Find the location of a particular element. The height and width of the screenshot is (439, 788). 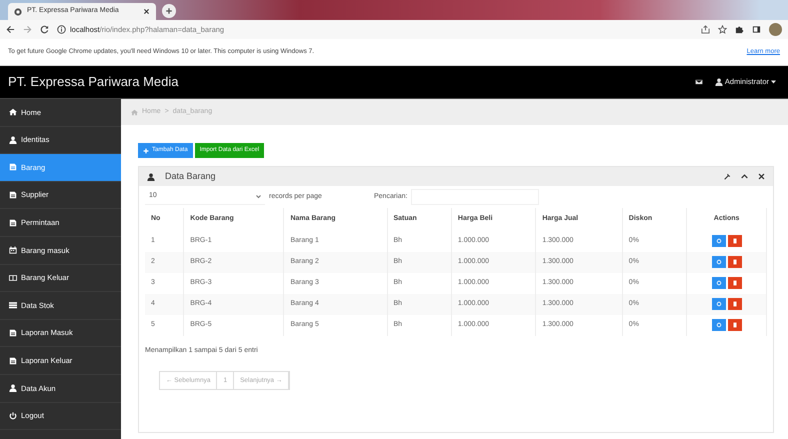

info-icon is located at coordinates (61, 29).